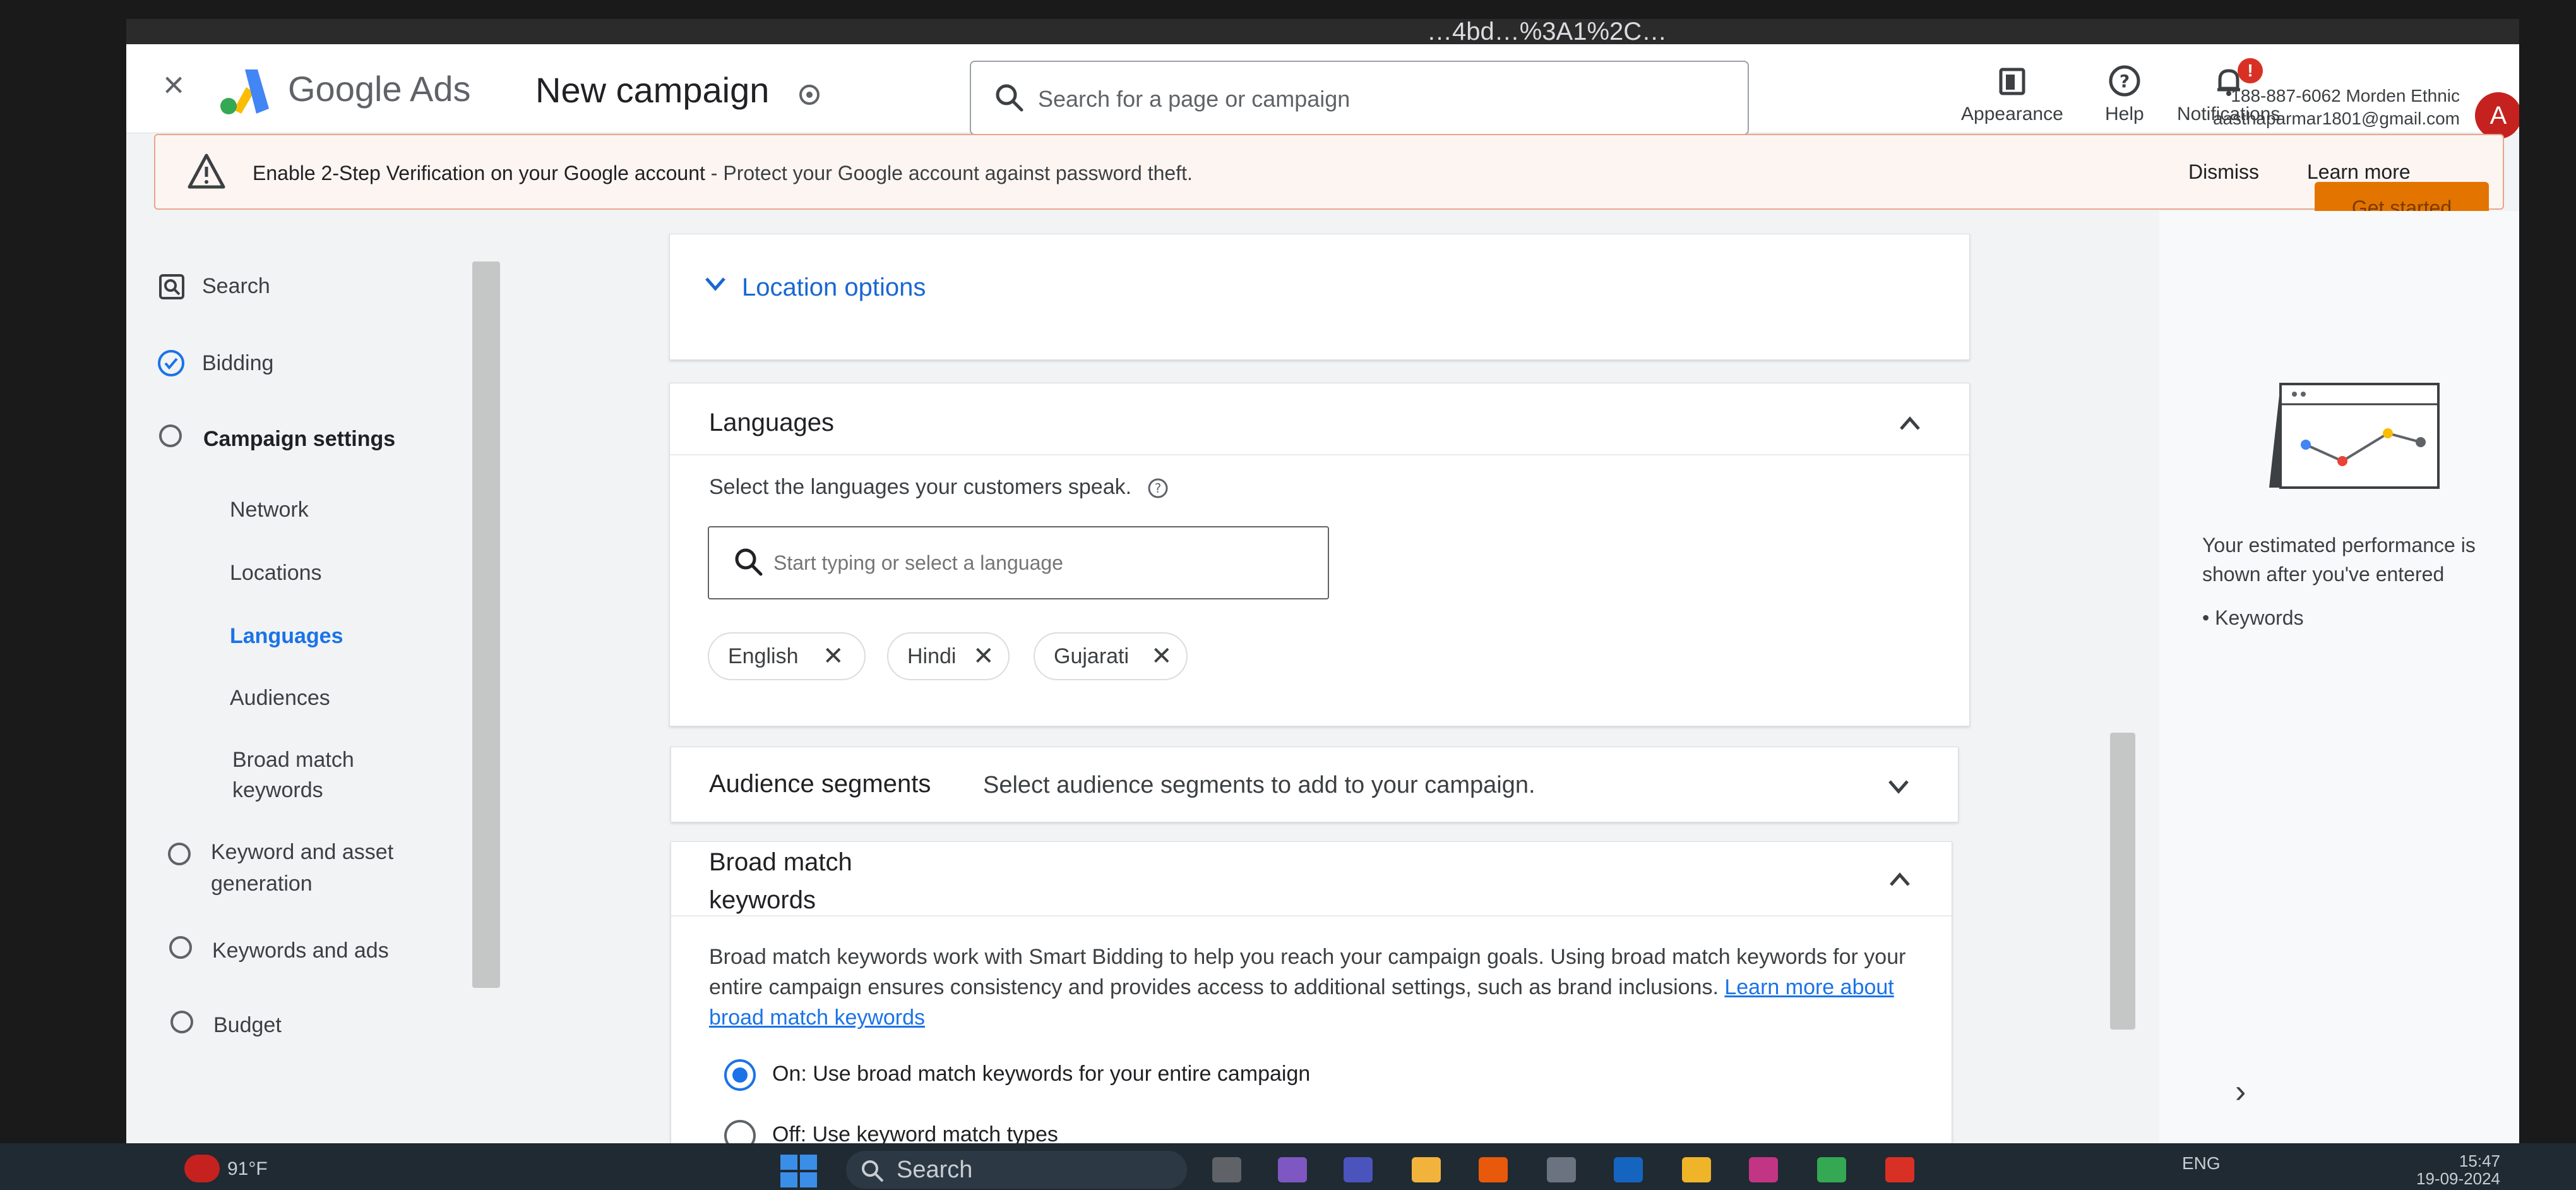  I want to click on language-chip-english: English ✕, so click(787, 656).